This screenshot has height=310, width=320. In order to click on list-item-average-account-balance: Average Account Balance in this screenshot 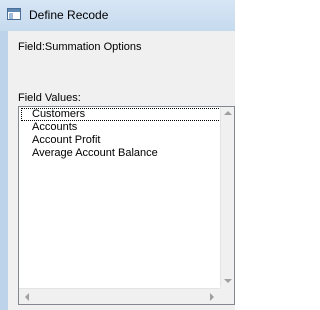, I will do `click(89, 153)`.